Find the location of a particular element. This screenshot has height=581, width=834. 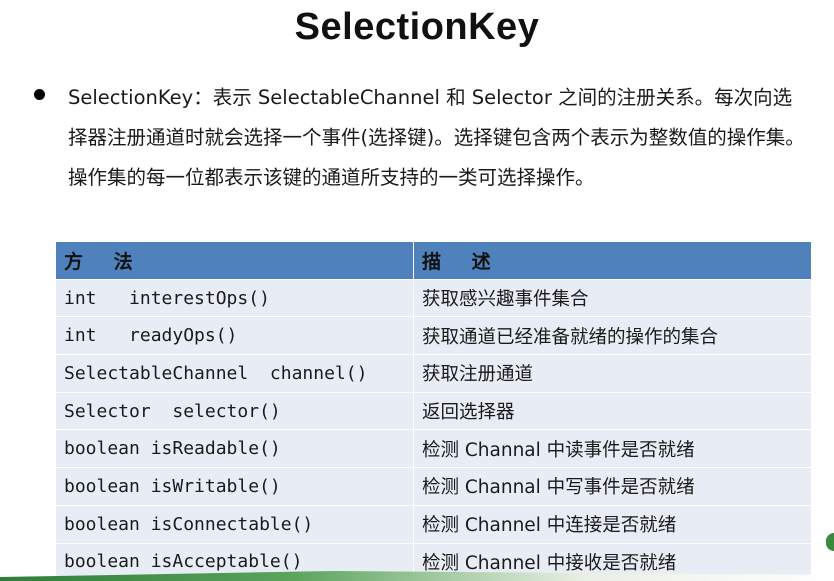

table-row: boolean isReadable() 检测 Channal 中读事件是否就绪 is located at coordinates (433, 449).